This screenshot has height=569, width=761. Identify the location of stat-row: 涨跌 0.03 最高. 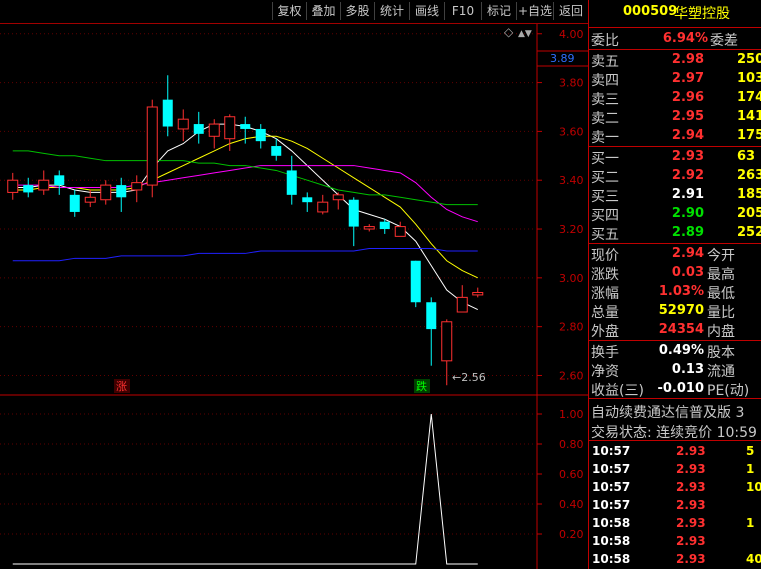
(675, 273).